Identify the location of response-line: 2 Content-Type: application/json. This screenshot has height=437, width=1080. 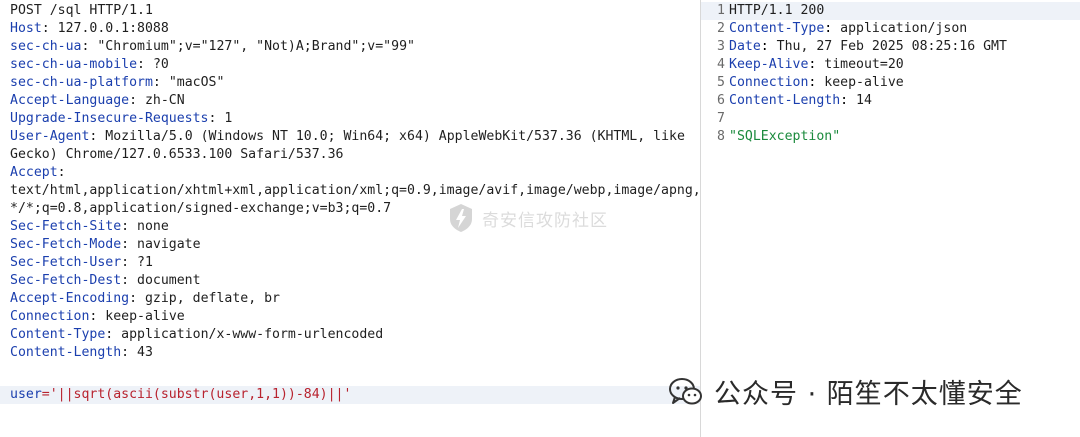
(834, 29).